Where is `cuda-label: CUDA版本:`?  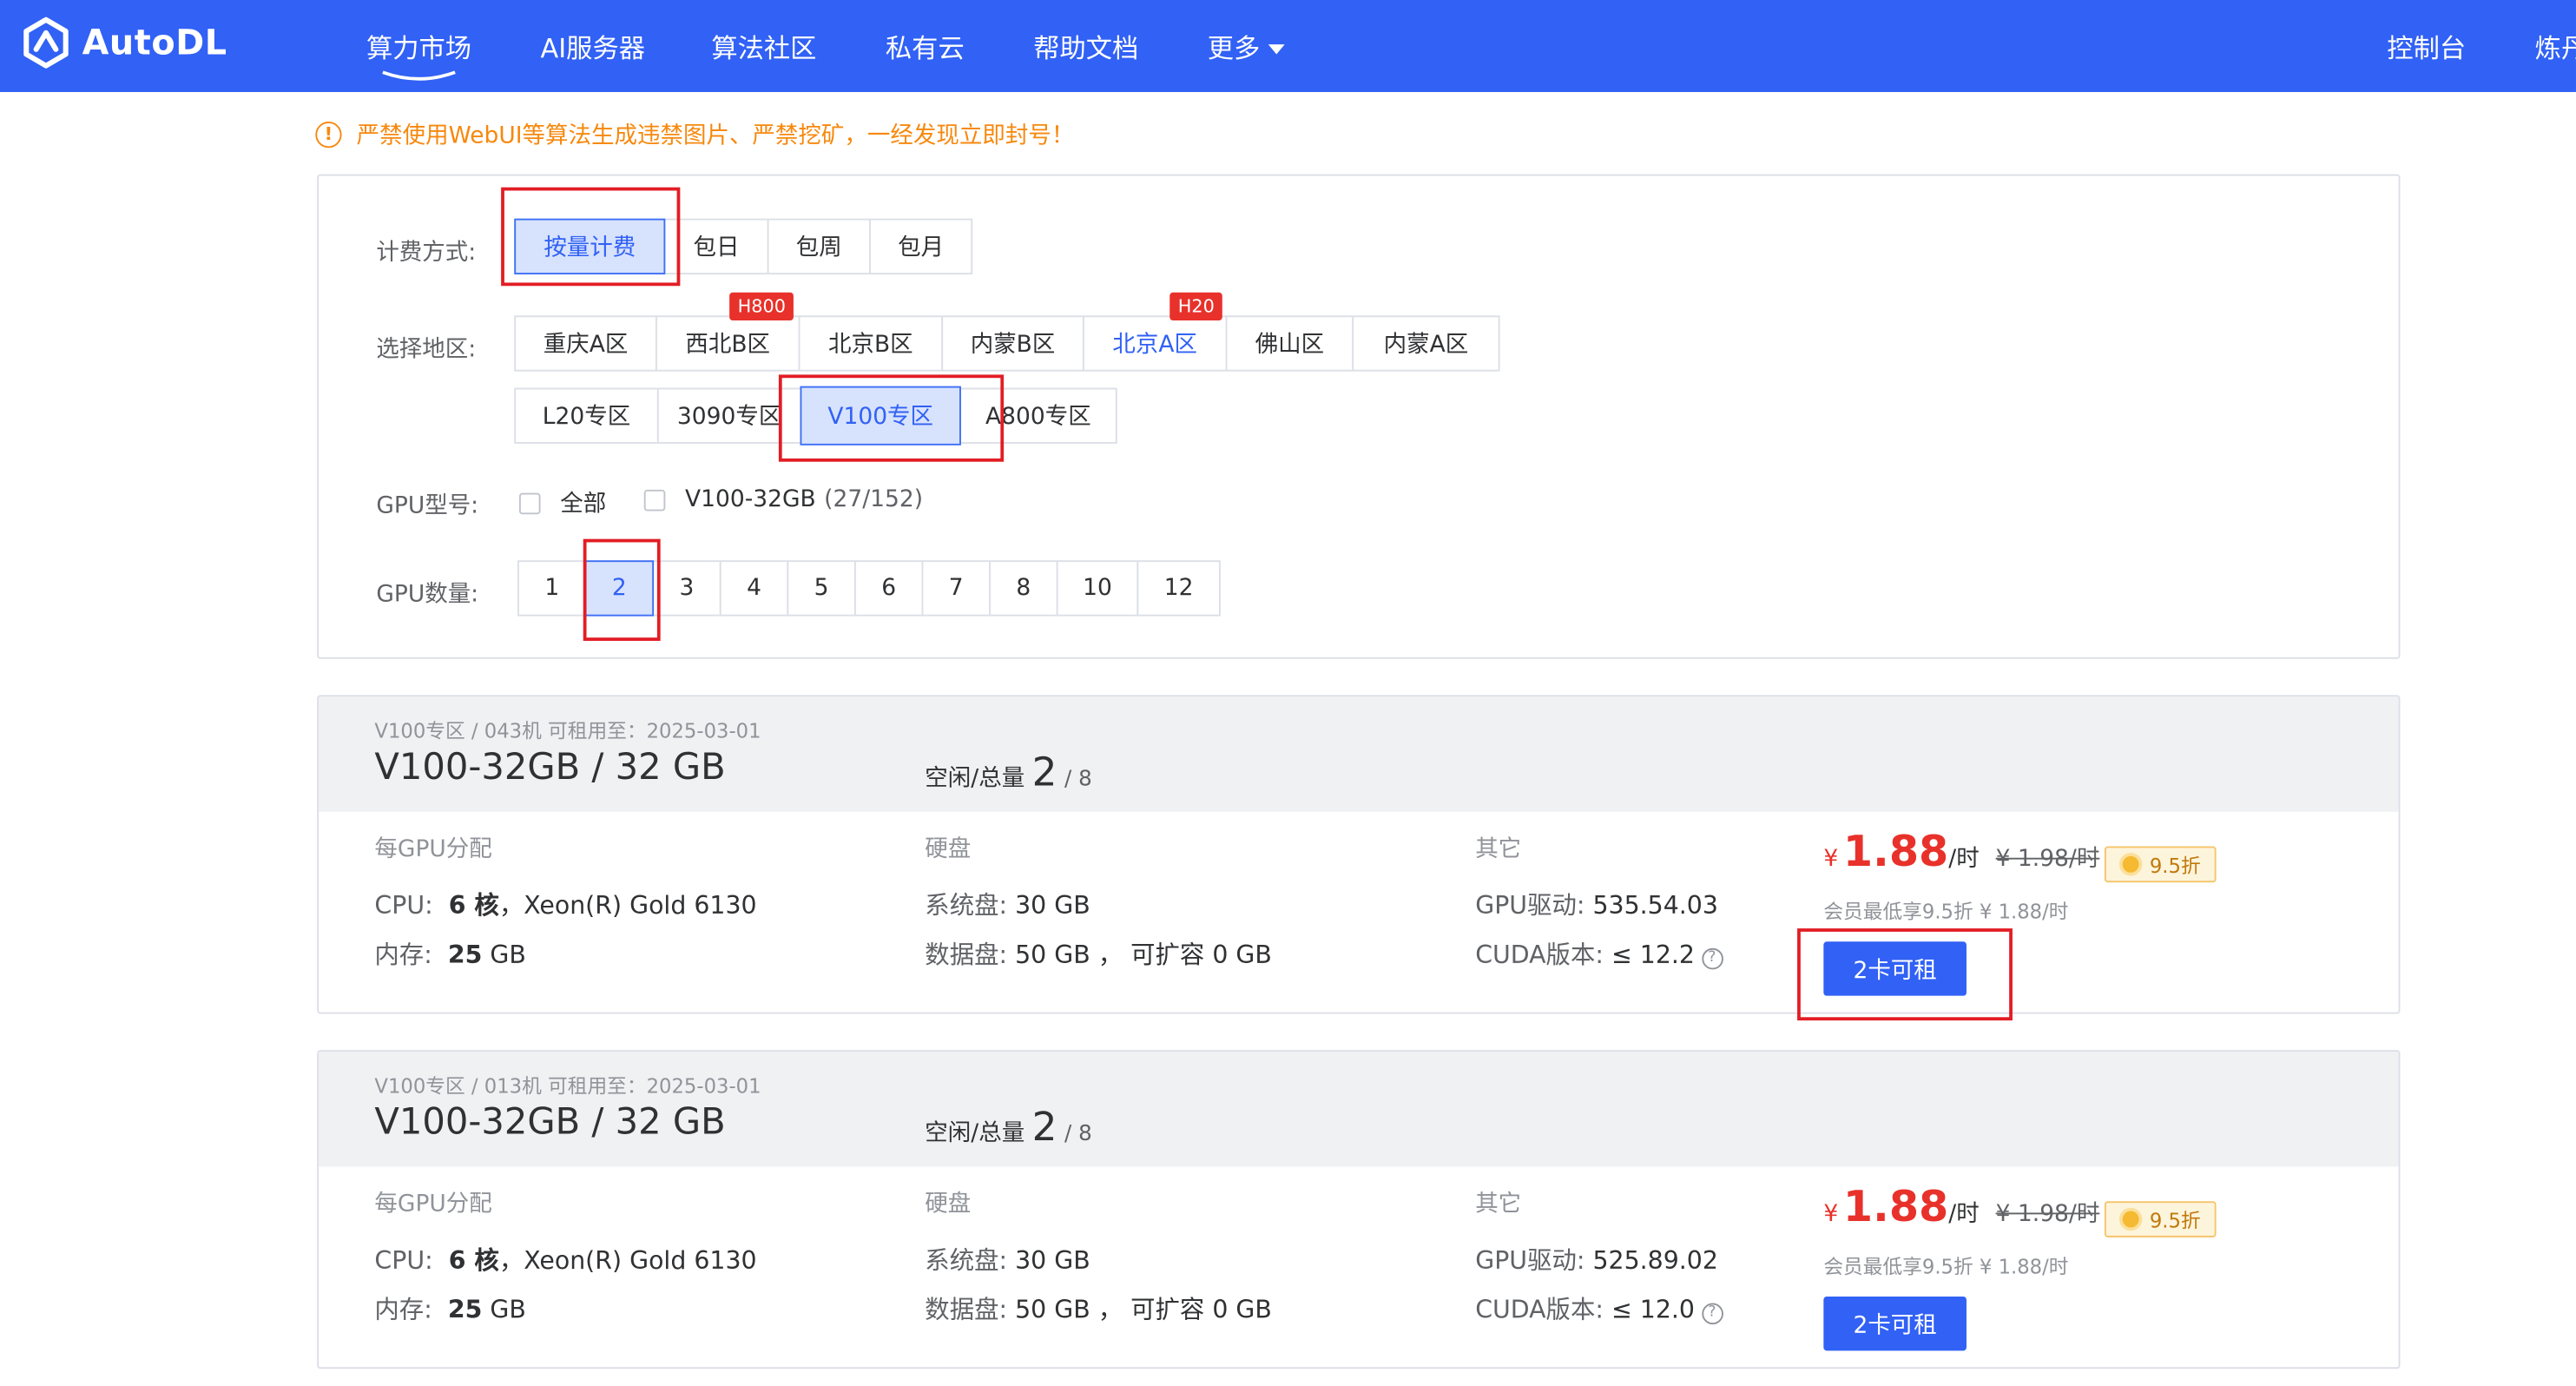 cuda-label: CUDA版本: is located at coordinates (1539, 955).